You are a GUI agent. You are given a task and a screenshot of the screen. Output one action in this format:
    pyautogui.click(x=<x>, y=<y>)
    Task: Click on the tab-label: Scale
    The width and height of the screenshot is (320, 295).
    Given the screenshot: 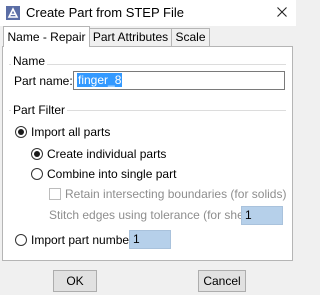 What is the action you would take?
    pyautogui.click(x=190, y=37)
    